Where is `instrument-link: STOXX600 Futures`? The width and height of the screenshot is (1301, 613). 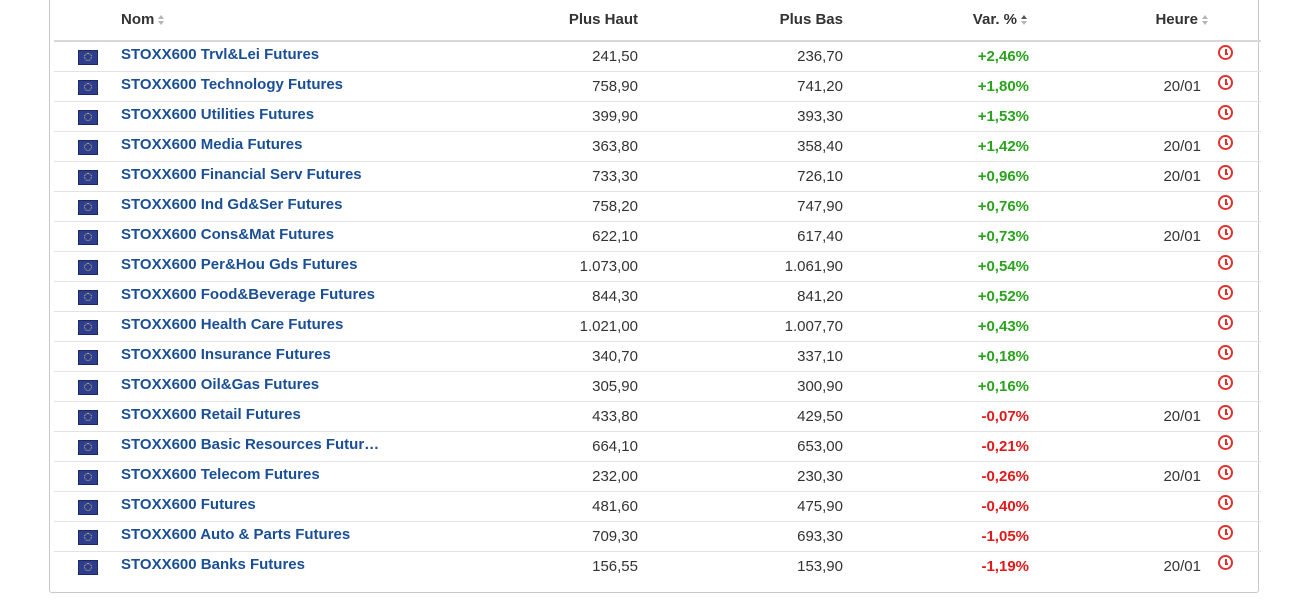
instrument-link: STOXX600 Futures is located at coordinates (188, 504).